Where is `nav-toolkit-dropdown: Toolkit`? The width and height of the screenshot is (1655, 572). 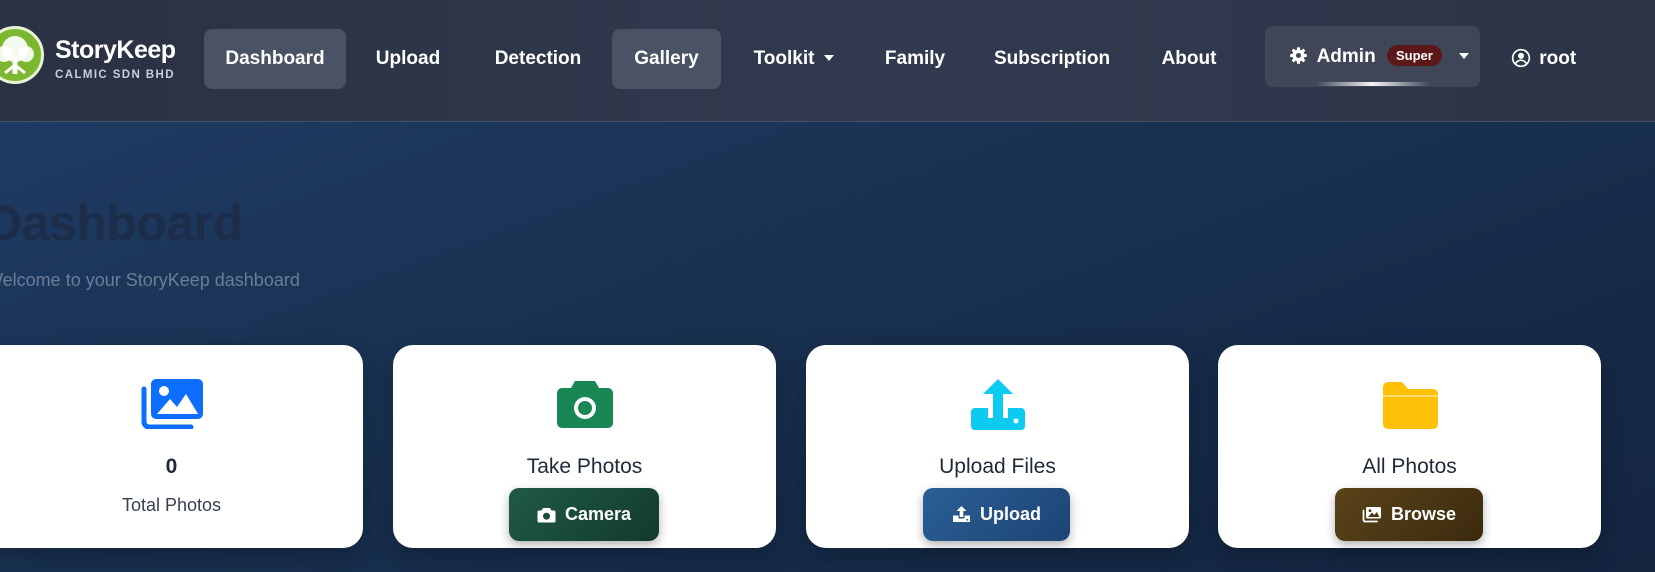 nav-toolkit-dropdown: Toolkit is located at coordinates (794, 59).